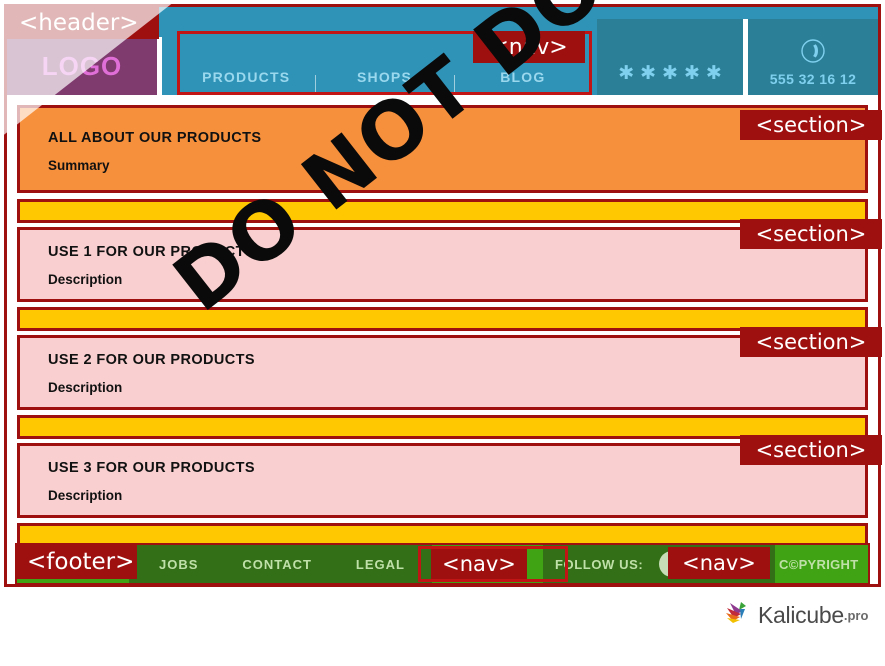 This screenshot has height=666, width=885. I want to click on section-title: USE 3 FOR OUR PRODUCTS, so click(151, 468).